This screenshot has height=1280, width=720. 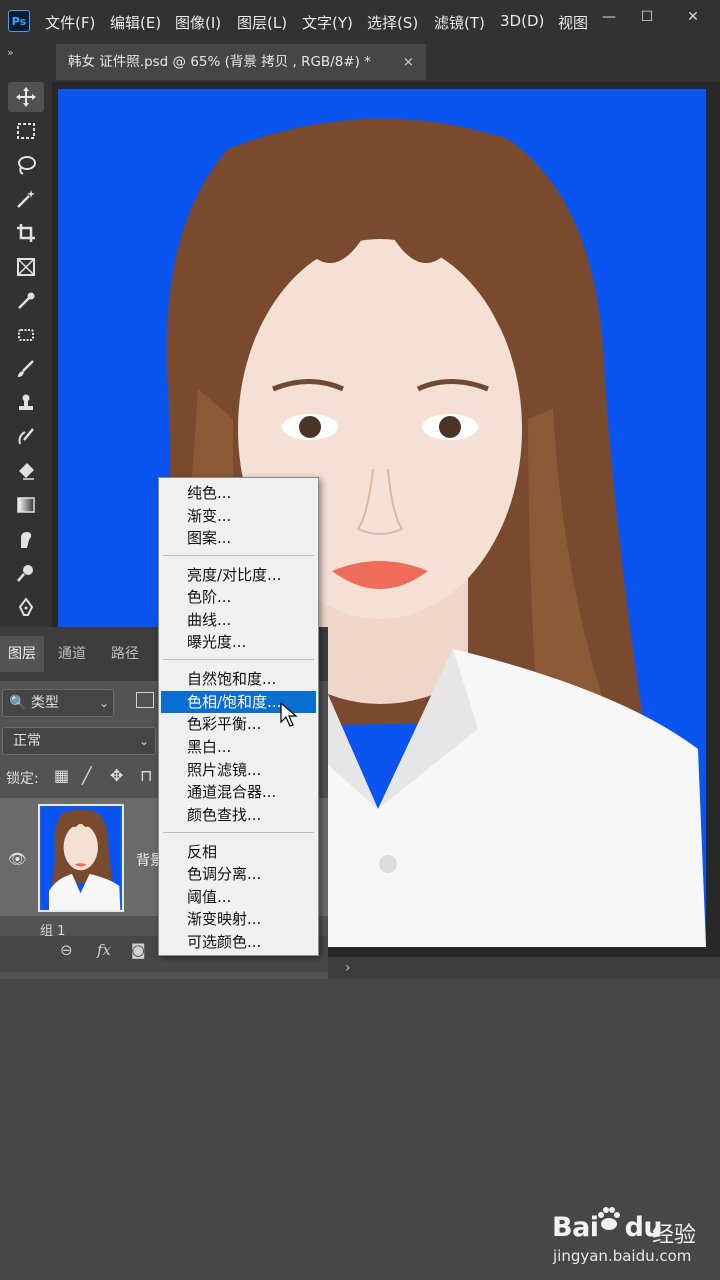 What do you see at coordinates (17, 859) in the screenshot?
I see `eye-icon: 👁` at bounding box center [17, 859].